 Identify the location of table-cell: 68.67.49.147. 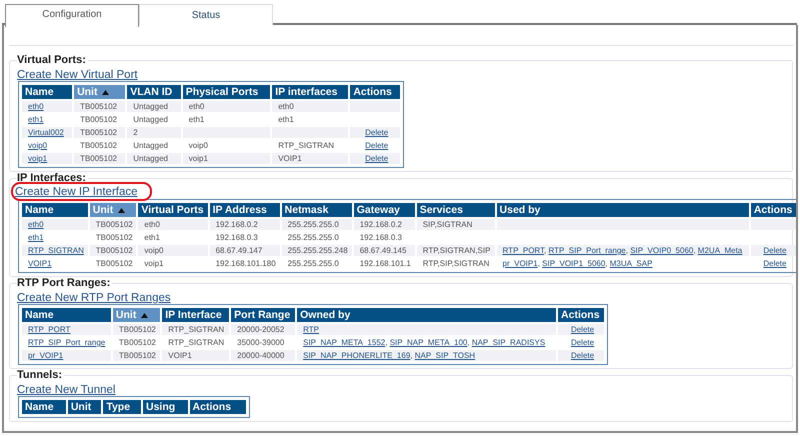
(245, 250).